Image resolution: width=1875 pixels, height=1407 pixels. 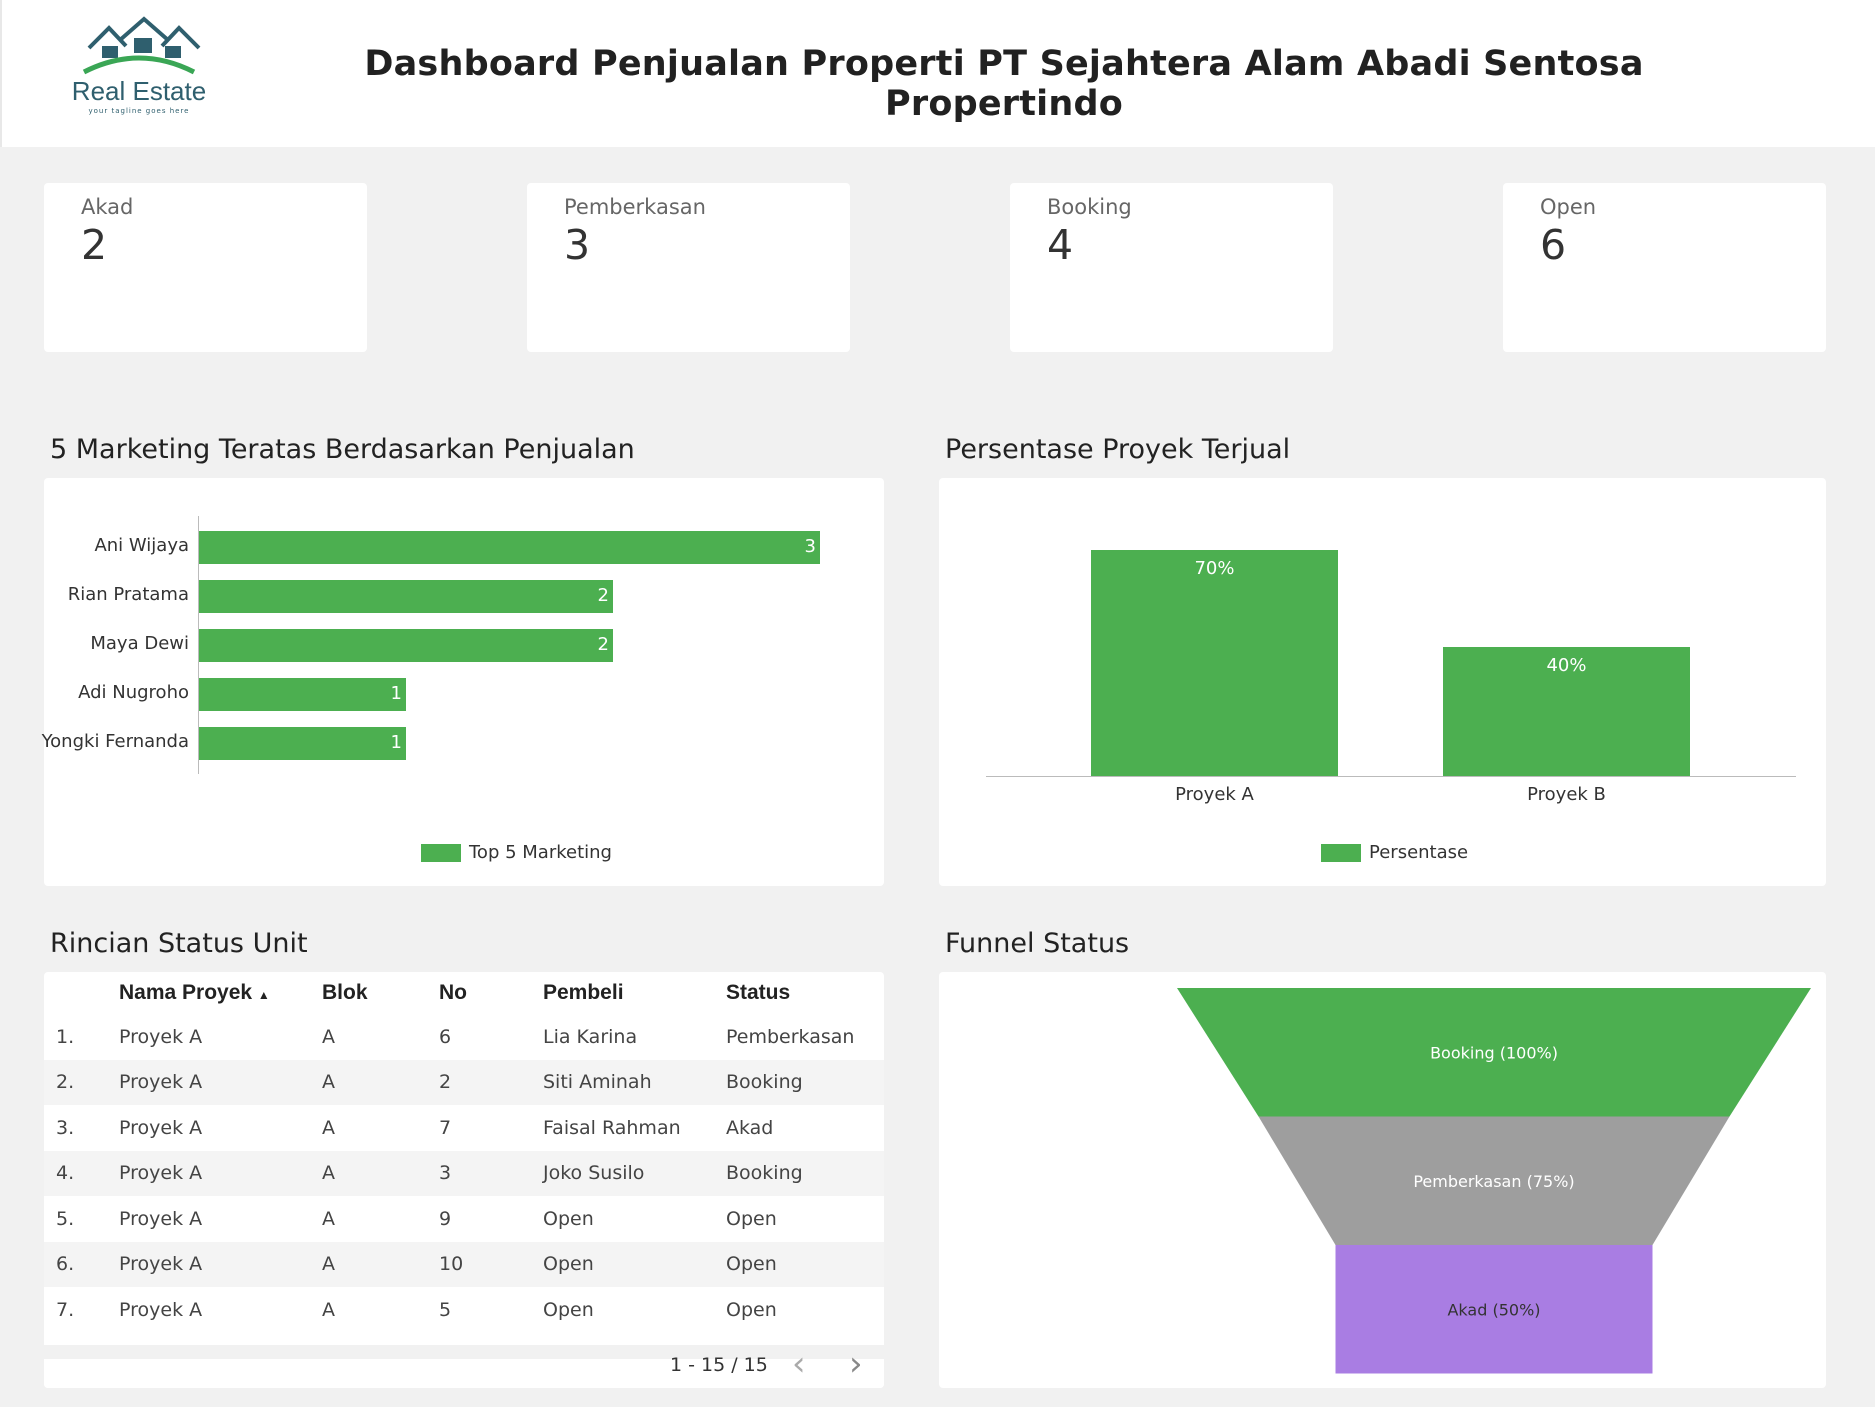 I want to click on kpi-value: 2, so click(x=94, y=245).